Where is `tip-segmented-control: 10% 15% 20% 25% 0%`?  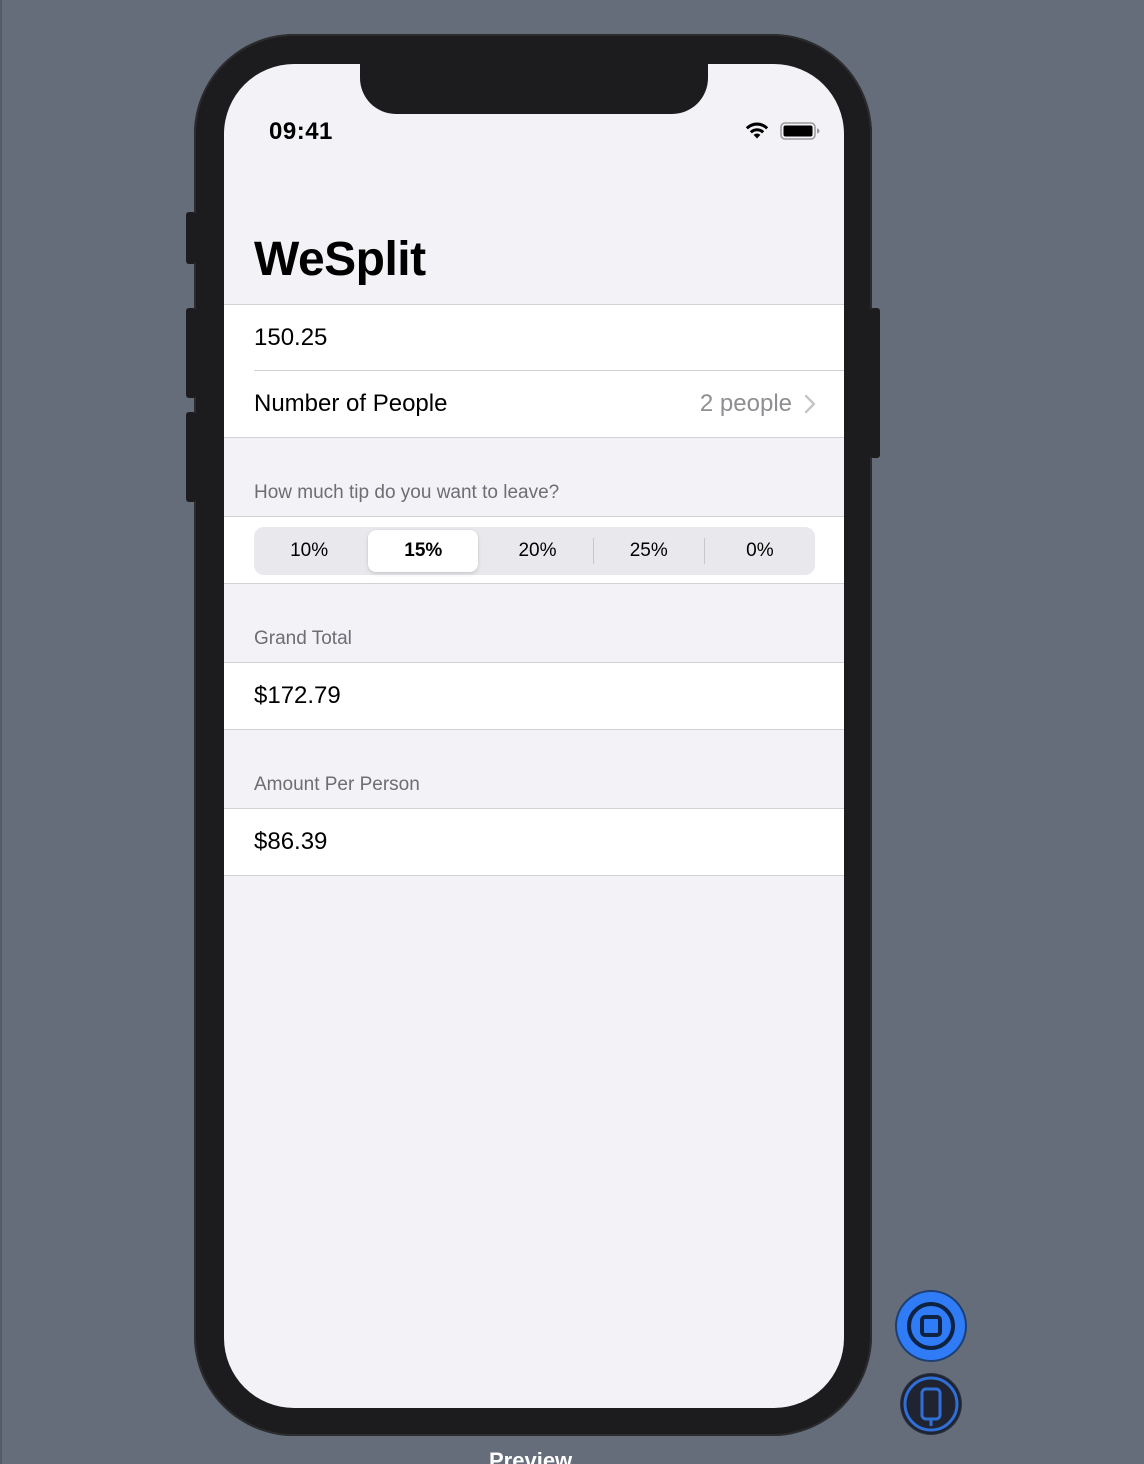 tip-segmented-control: 10% 15% 20% 25% 0% is located at coordinates (534, 551).